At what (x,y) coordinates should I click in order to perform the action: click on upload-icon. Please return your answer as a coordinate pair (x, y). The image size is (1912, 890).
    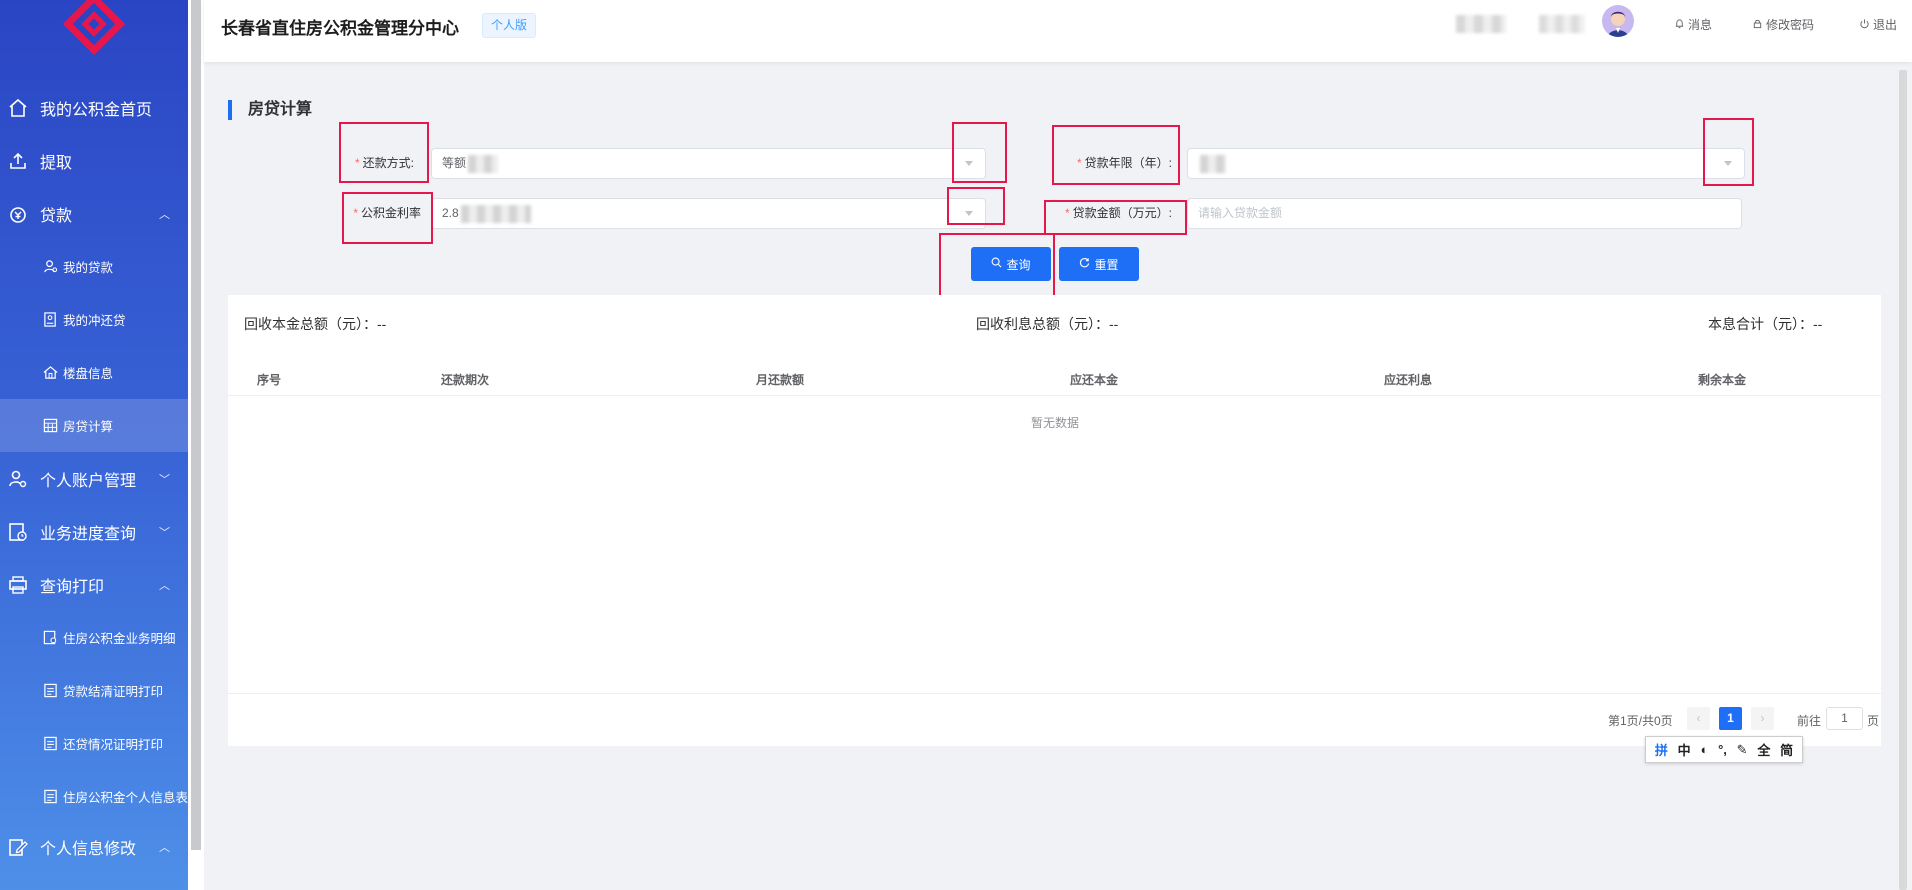
    Looking at the image, I should click on (18, 161).